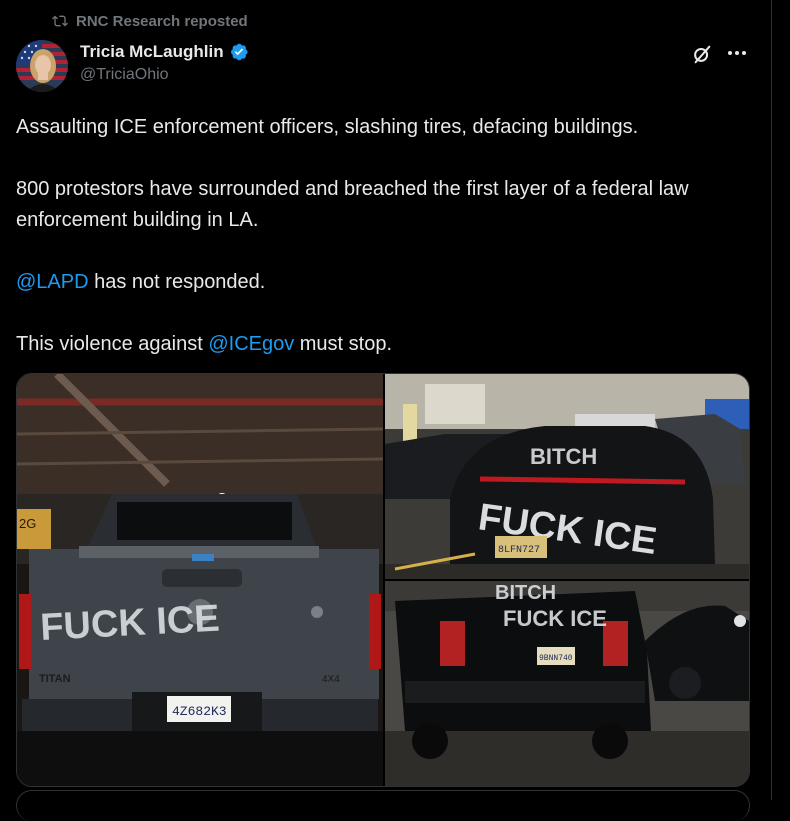  Describe the element at coordinates (42, 66) in the screenshot. I see `avatar` at that location.